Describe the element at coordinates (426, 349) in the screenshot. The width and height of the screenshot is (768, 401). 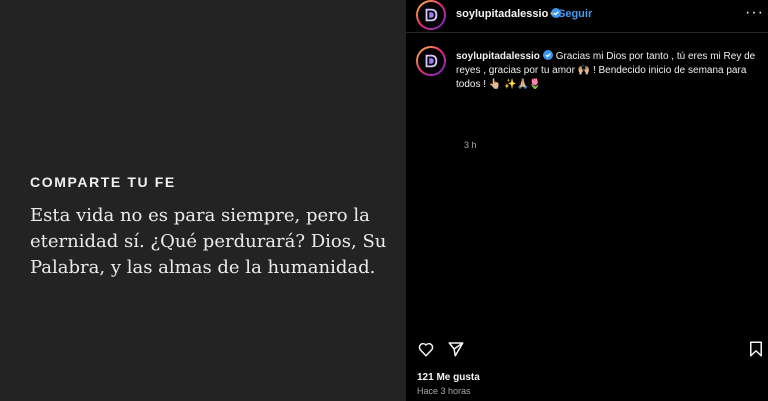
I see `heart-icon` at that location.